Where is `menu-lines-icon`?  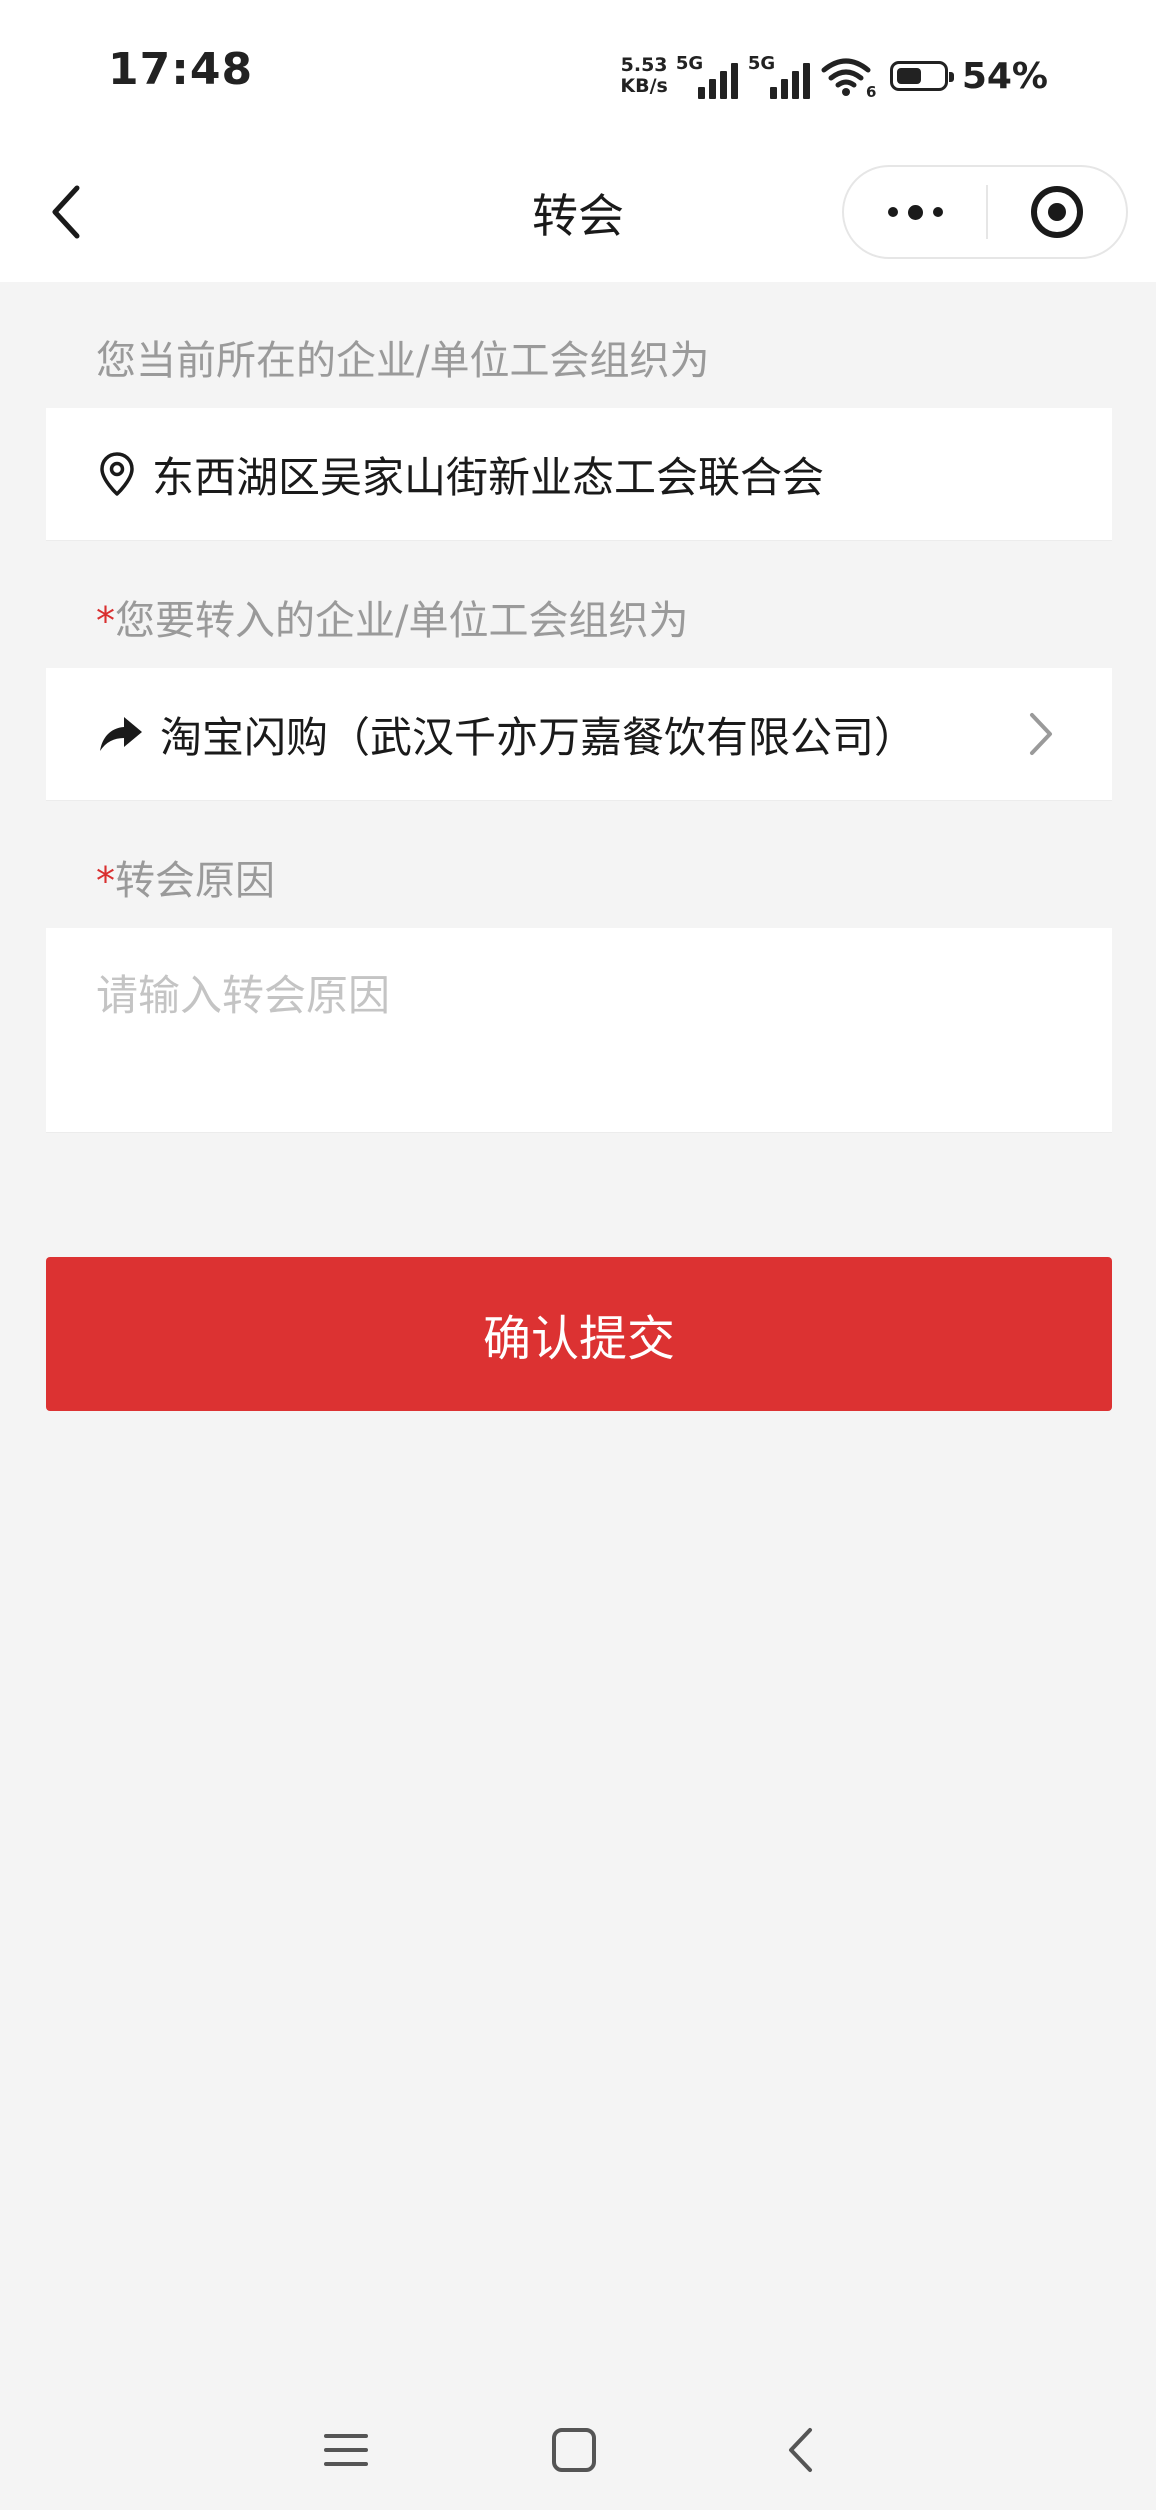
menu-lines-icon is located at coordinates (346, 2450).